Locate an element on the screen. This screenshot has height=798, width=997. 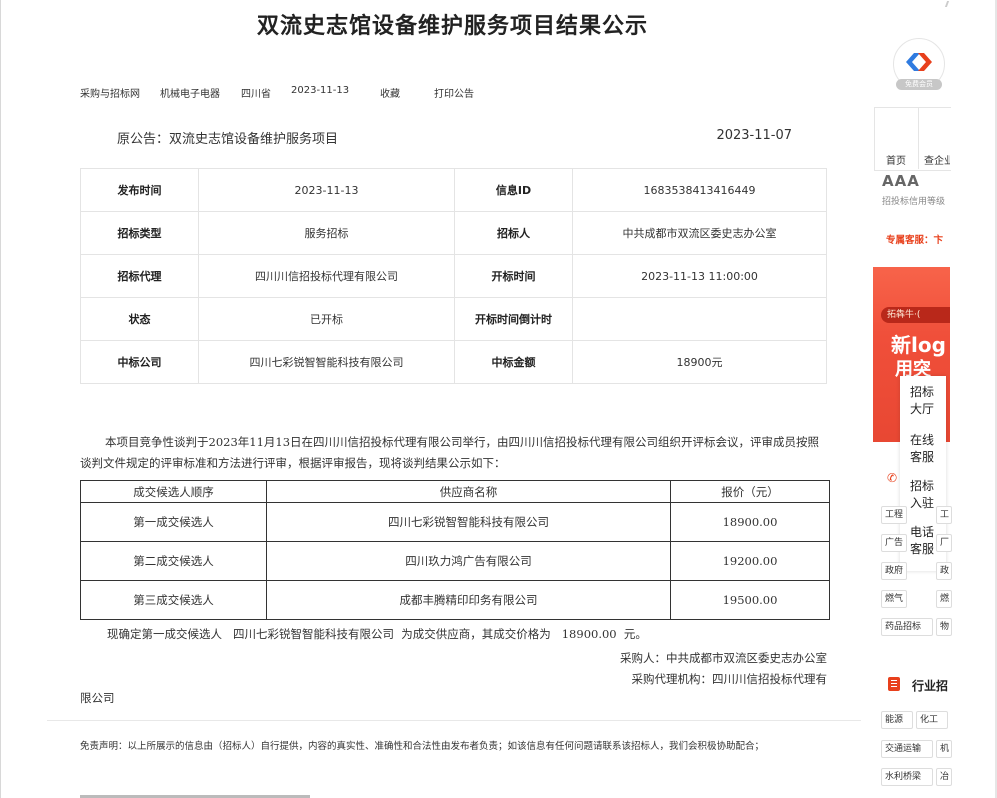
page-left-border is located at coordinates (0, 399).